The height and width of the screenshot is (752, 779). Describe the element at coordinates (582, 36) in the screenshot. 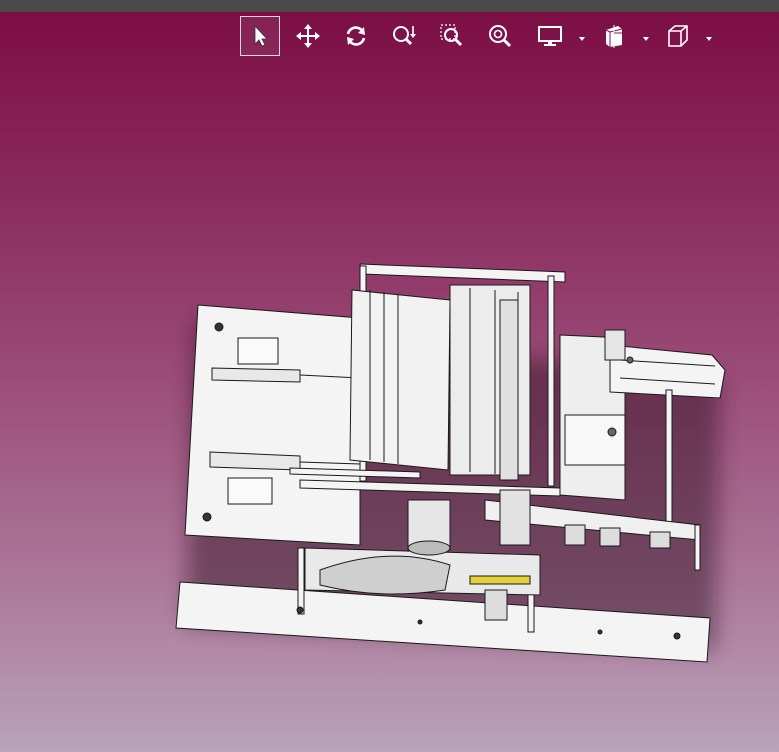

I see `display-style-dropdown` at that location.